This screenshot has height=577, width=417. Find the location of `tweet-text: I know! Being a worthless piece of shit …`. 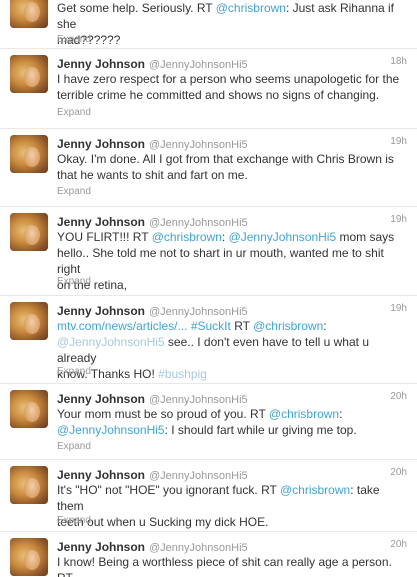

tweet-text: I know! Being a worthless piece of shit … is located at coordinates (232, 565).